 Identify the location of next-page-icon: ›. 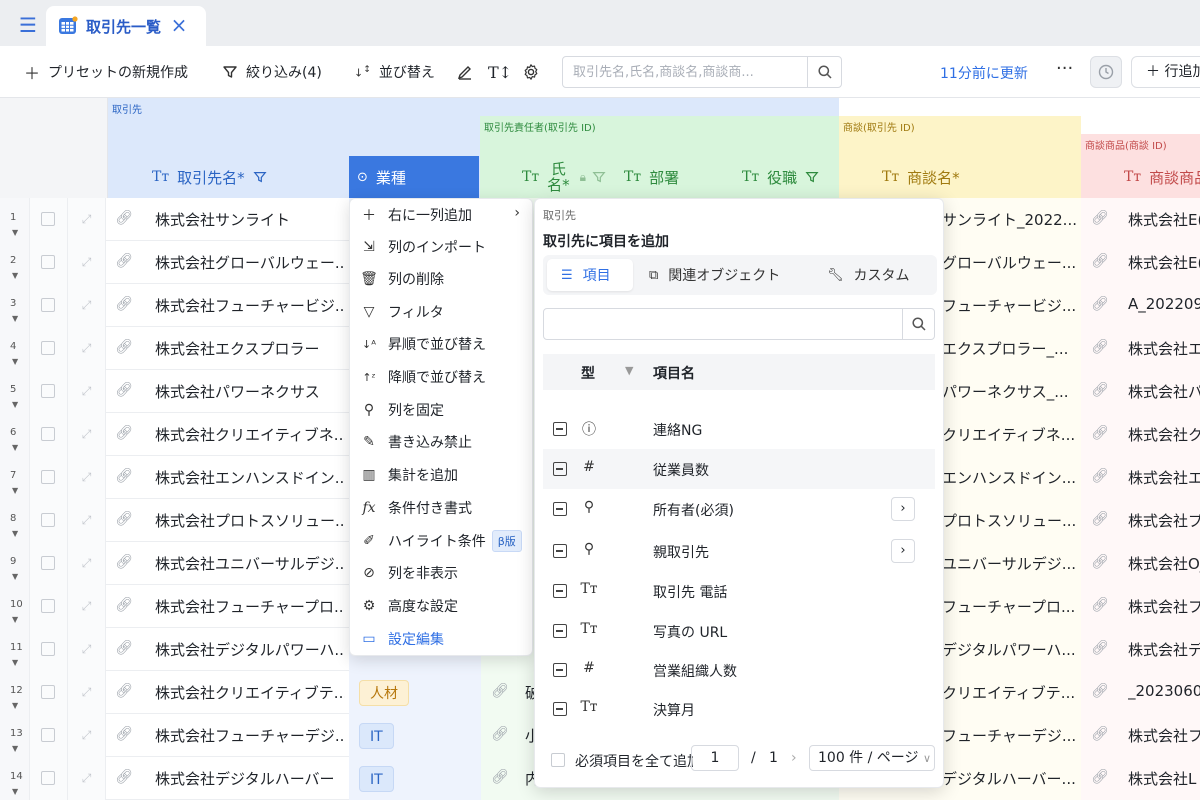
(794, 758).